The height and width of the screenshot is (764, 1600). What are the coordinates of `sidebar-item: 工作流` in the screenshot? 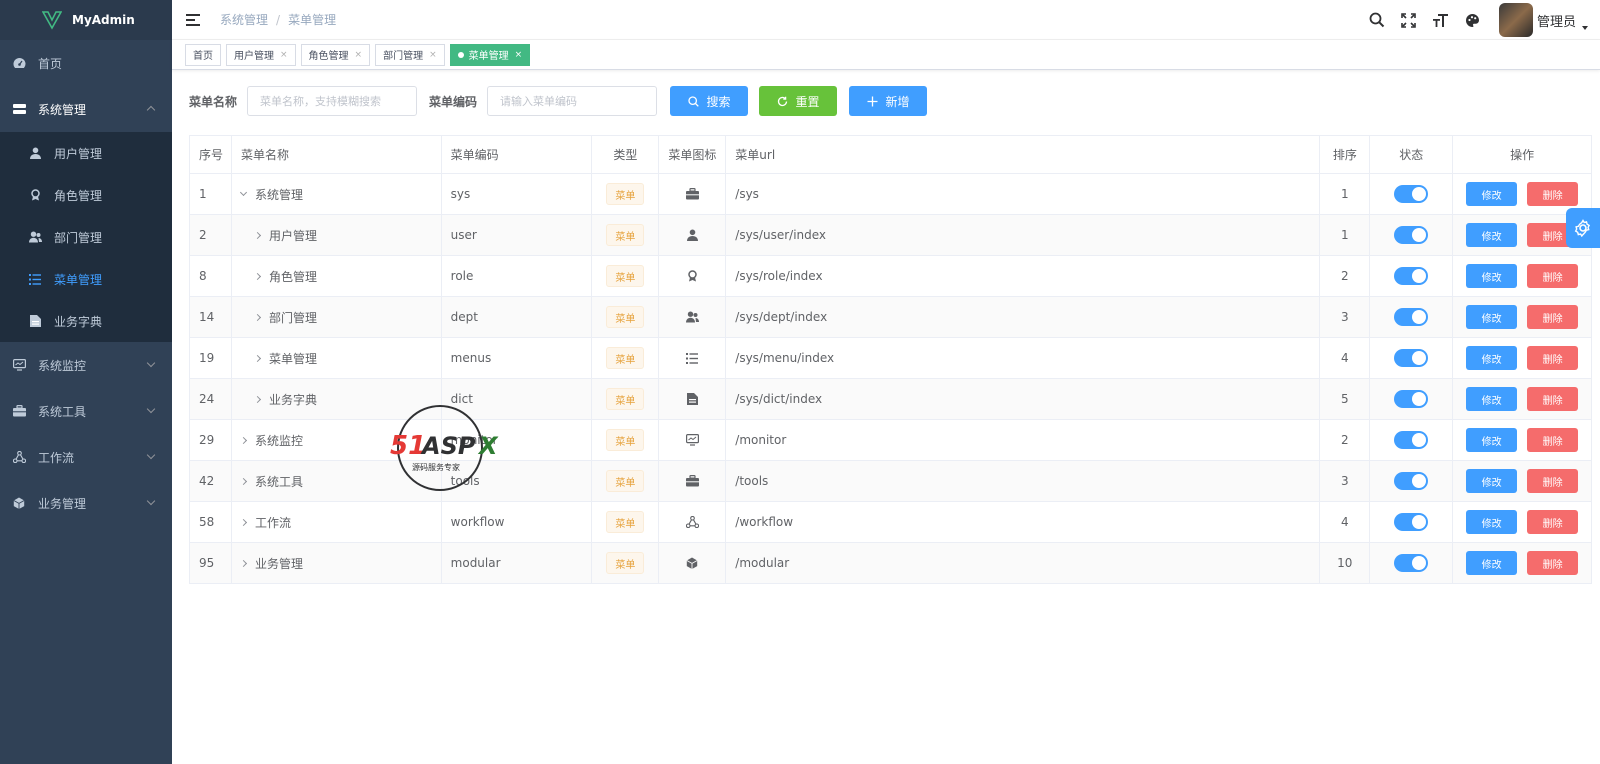 It's located at (86, 457).